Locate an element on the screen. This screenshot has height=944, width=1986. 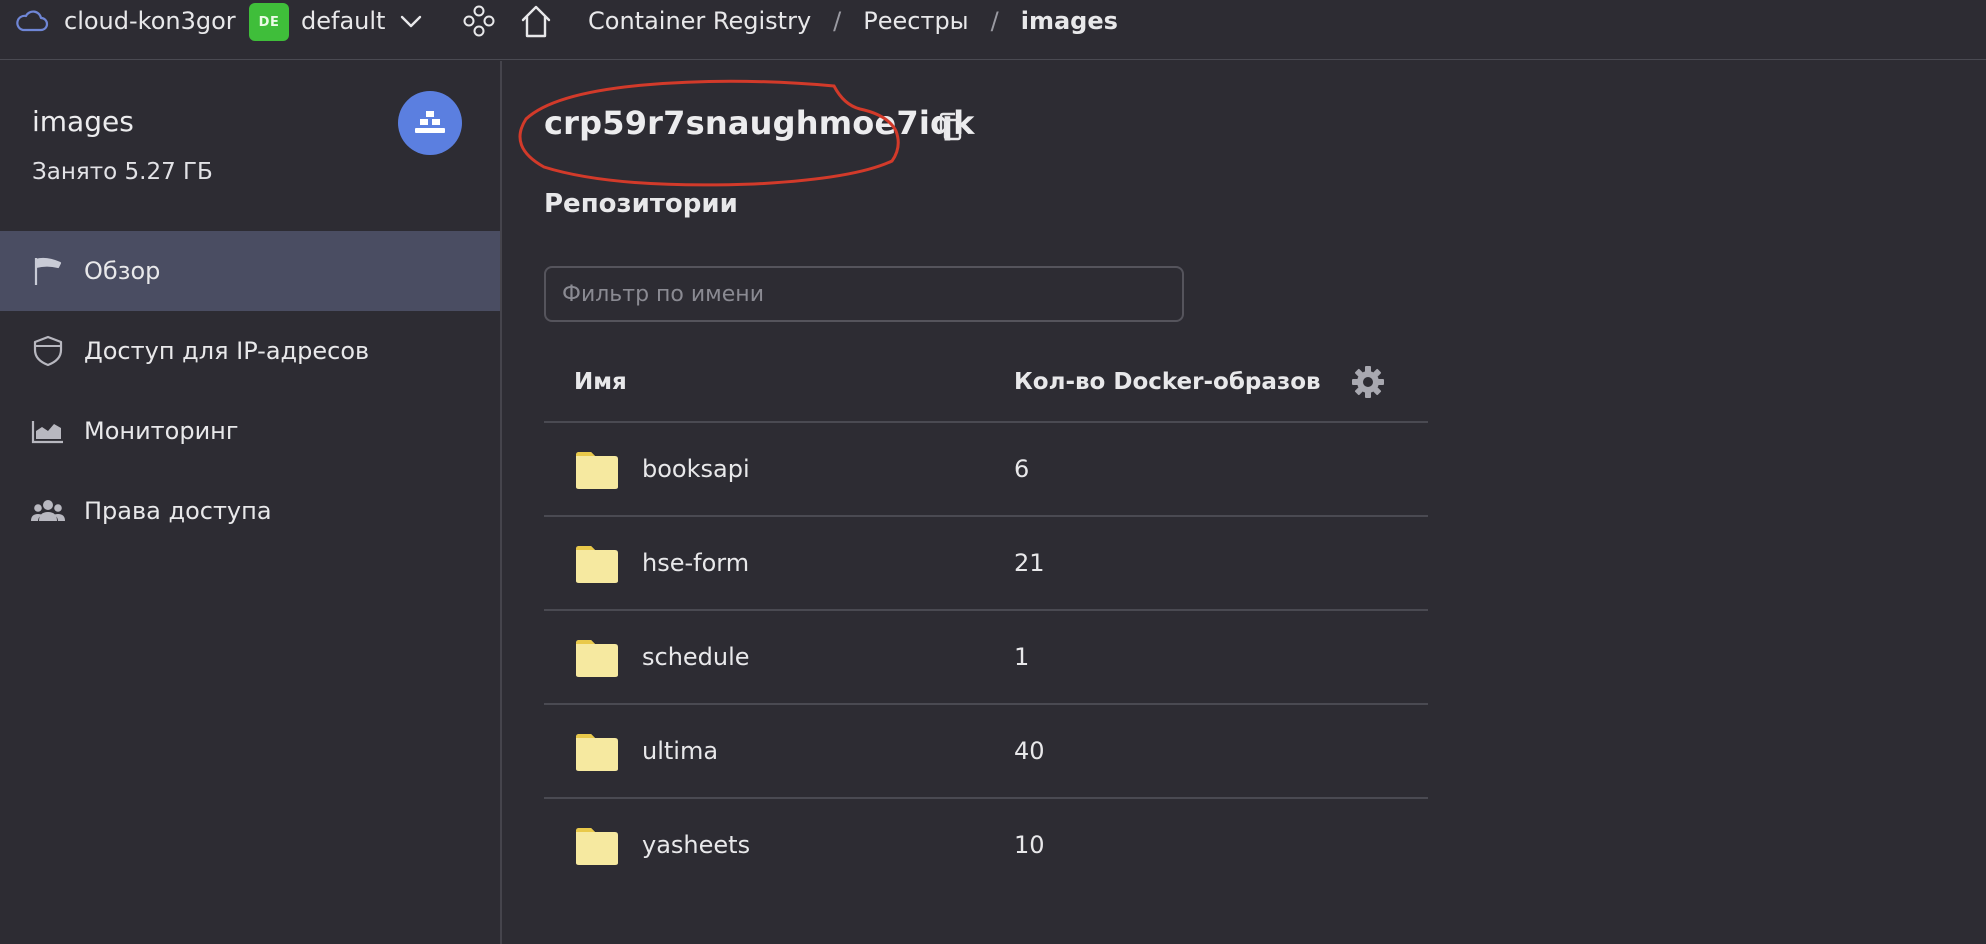
flag-icon is located at coordinates (48, 271).